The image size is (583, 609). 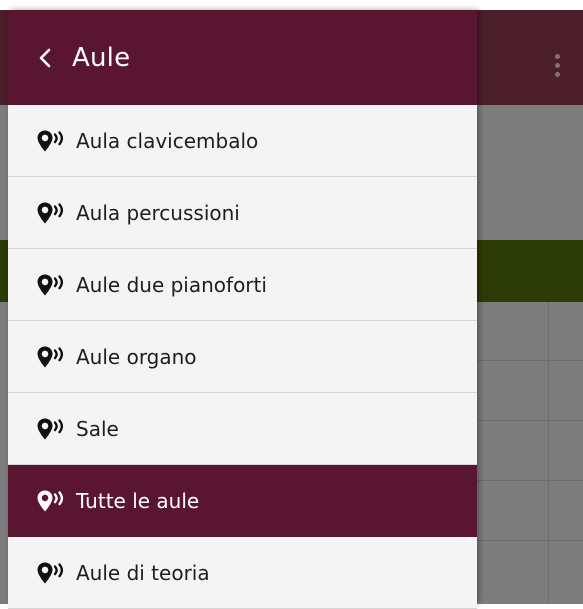 I want to click on list-item: Sale, so click(x=242, y=429).